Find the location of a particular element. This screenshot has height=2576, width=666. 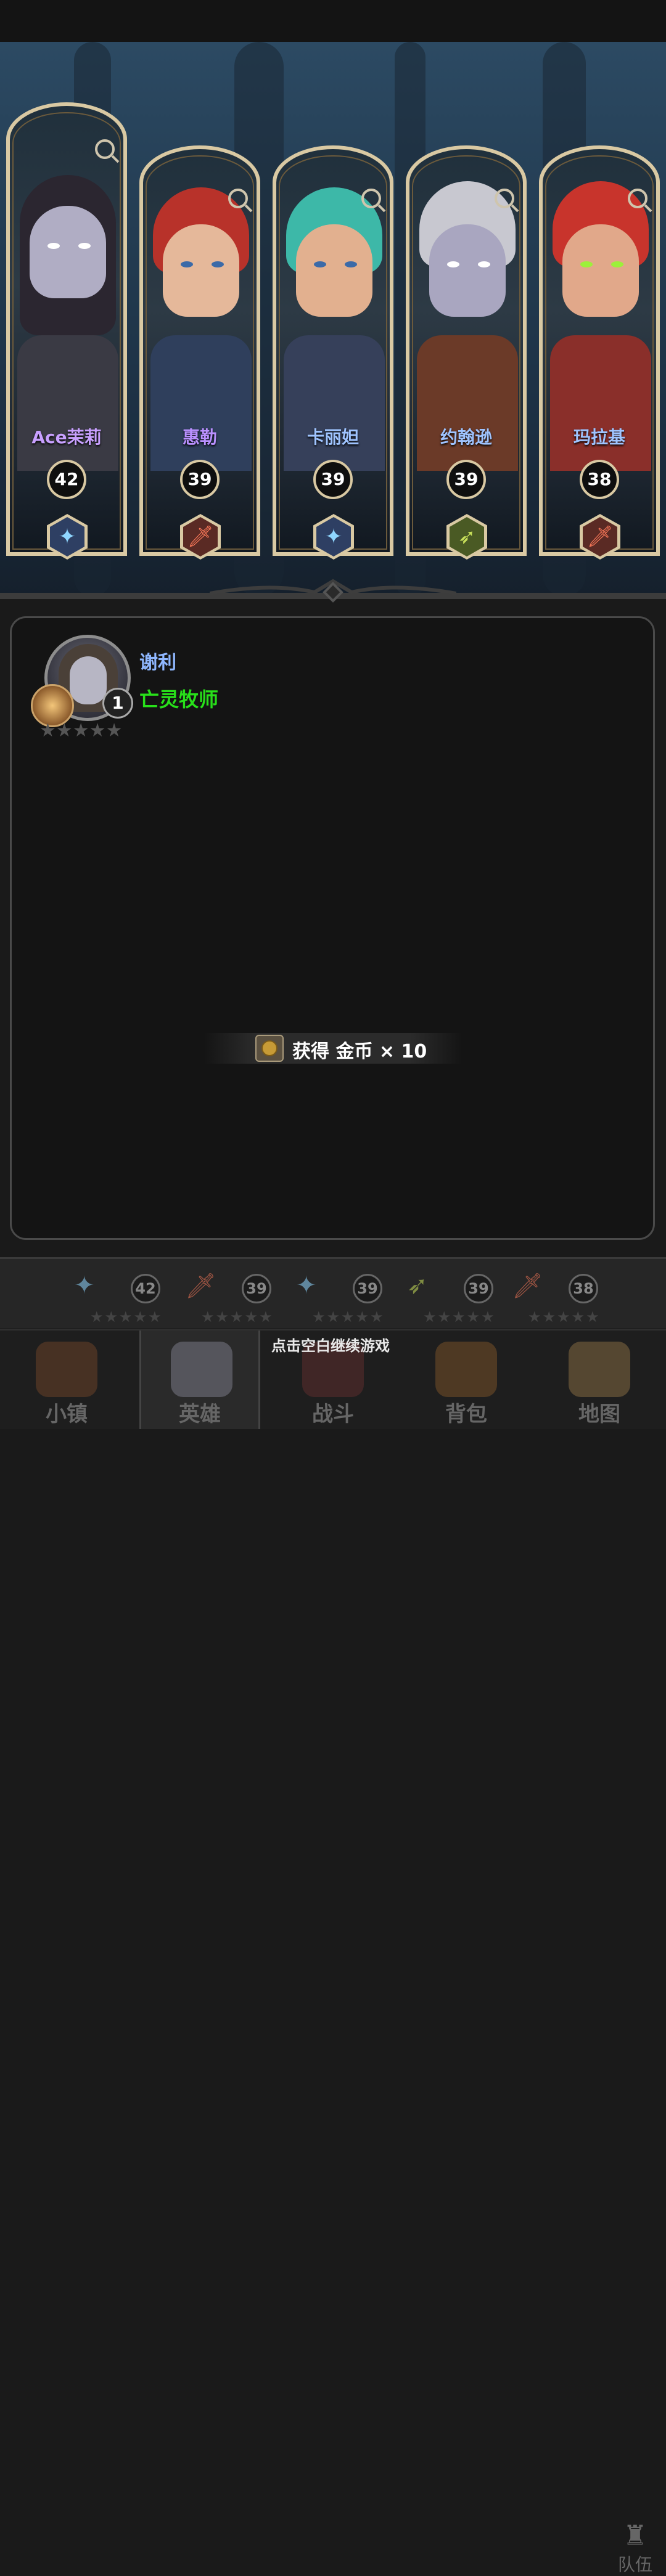

hero-name: 谢利 is located at coordinates (158, 663).